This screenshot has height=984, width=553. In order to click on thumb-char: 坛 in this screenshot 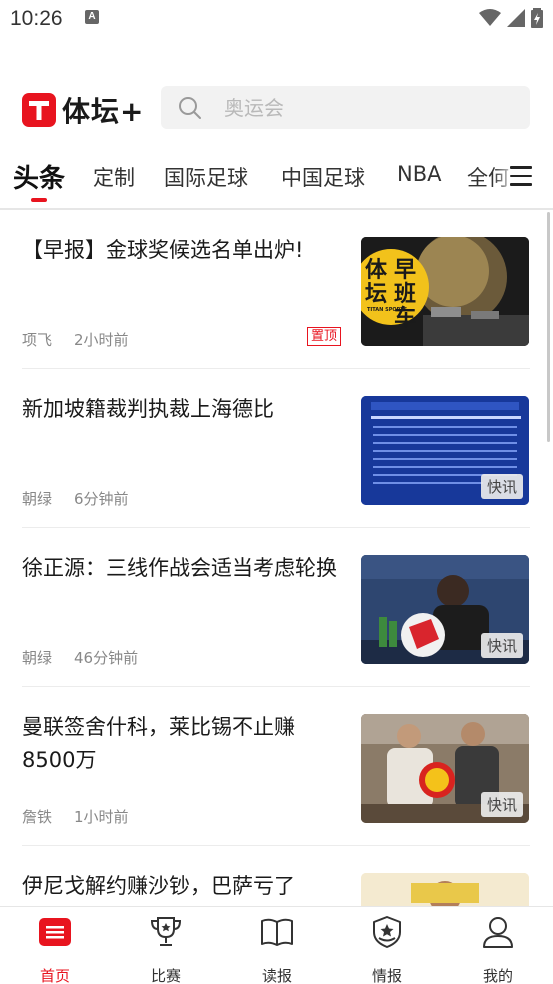, I will do `click(376, 294)`.